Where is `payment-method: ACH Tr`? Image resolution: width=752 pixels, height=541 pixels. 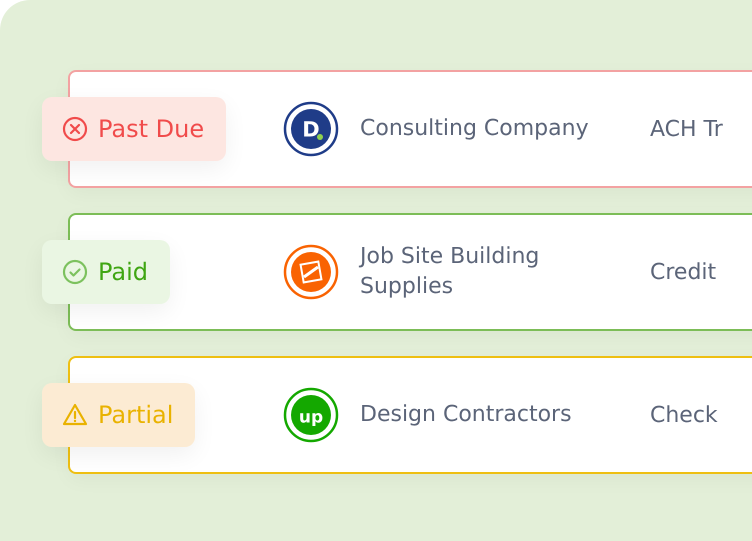
payment-method: ACH Tr is located at coordinates (686, 129).